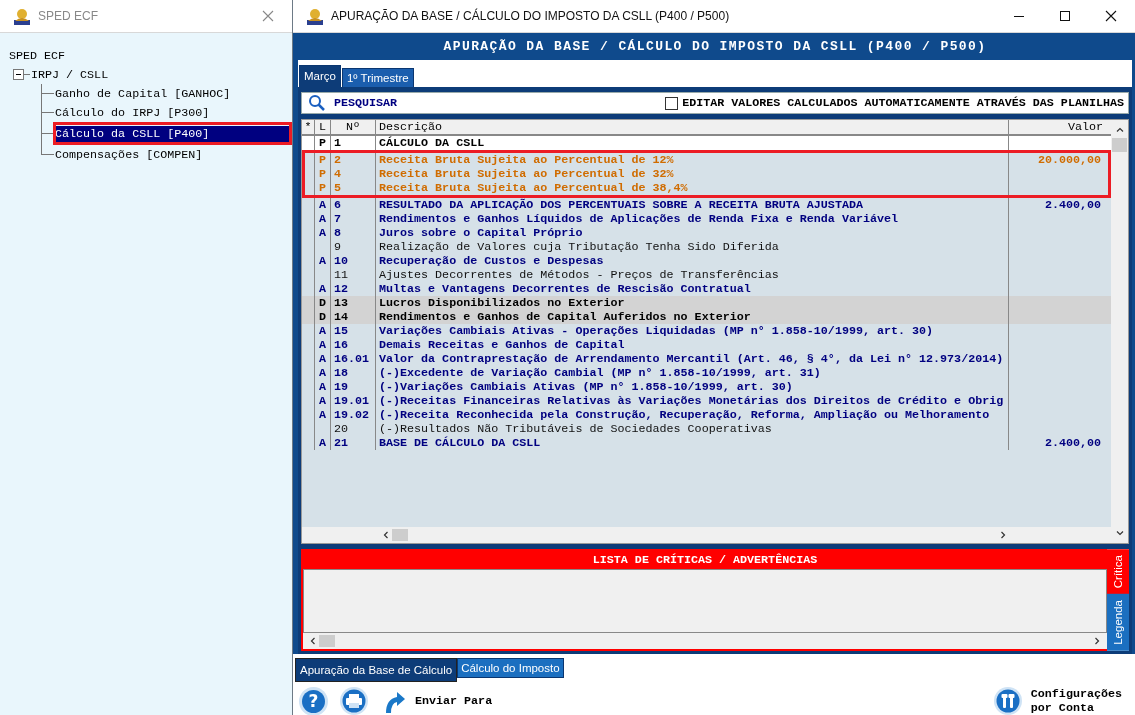  Describe the element at coordinates (337, 233) in the screenshot. I see `row-number: 8` at that location.